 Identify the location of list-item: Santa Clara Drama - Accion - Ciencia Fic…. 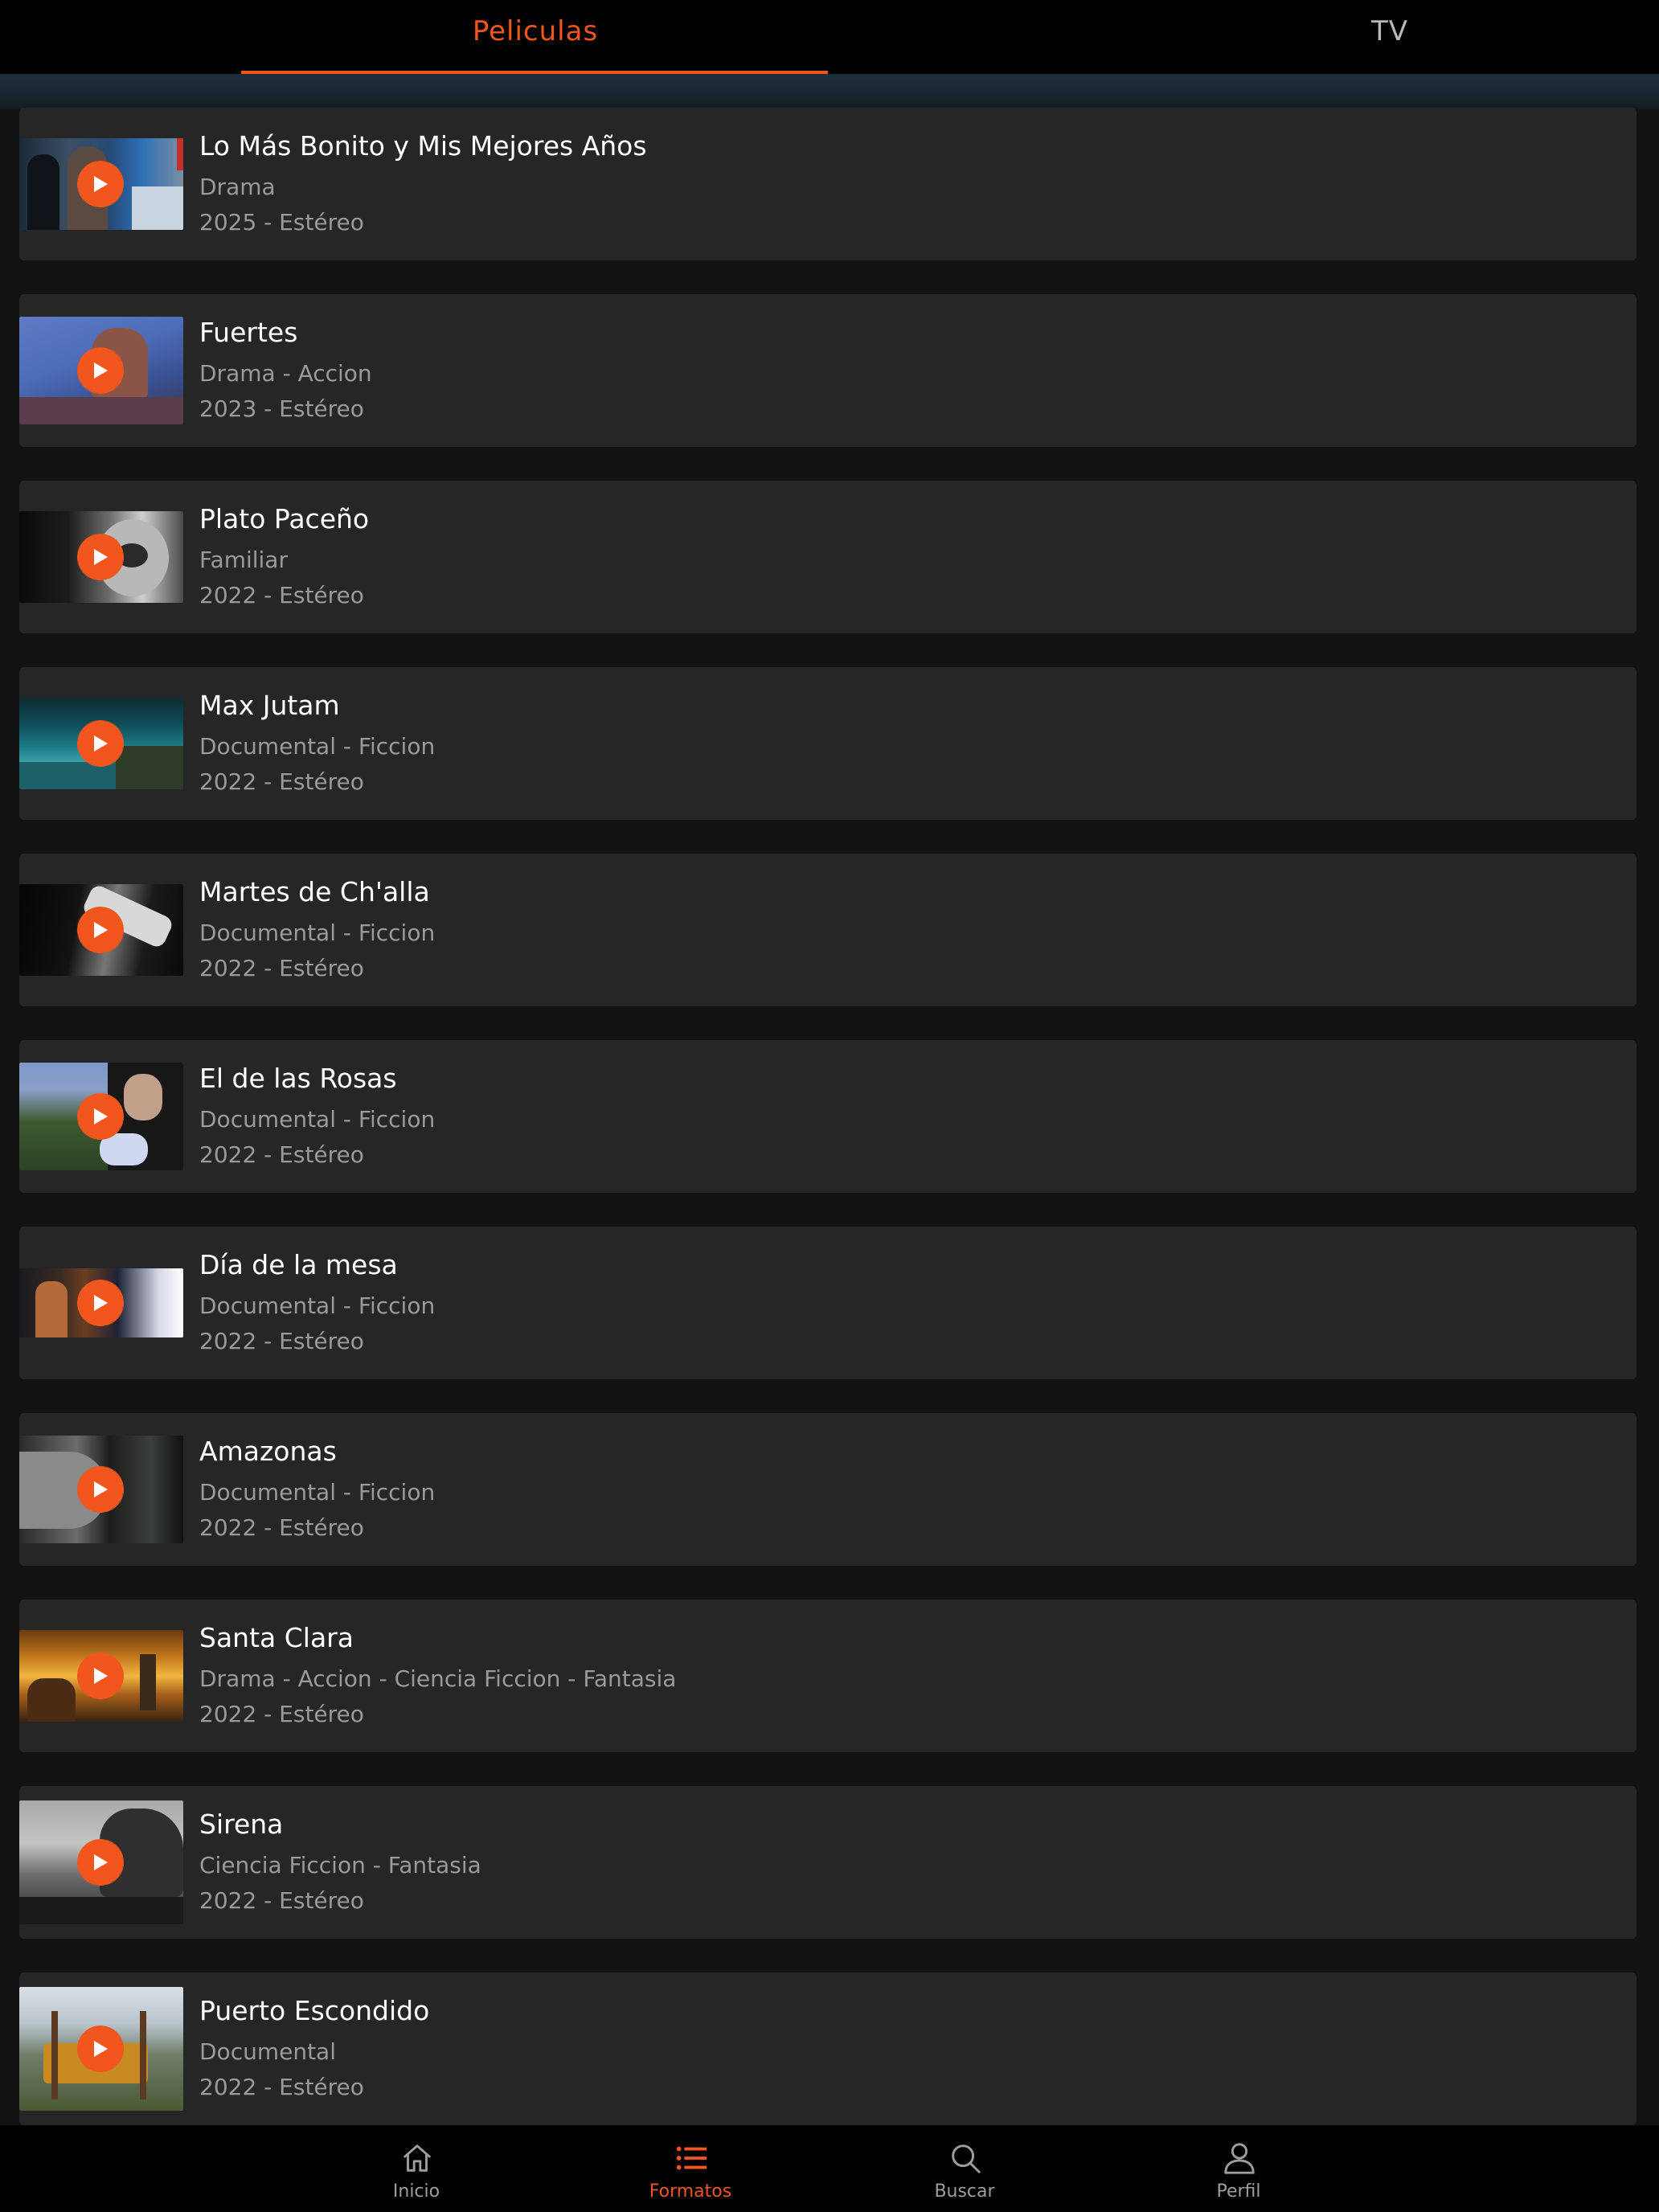
(827, 1676).